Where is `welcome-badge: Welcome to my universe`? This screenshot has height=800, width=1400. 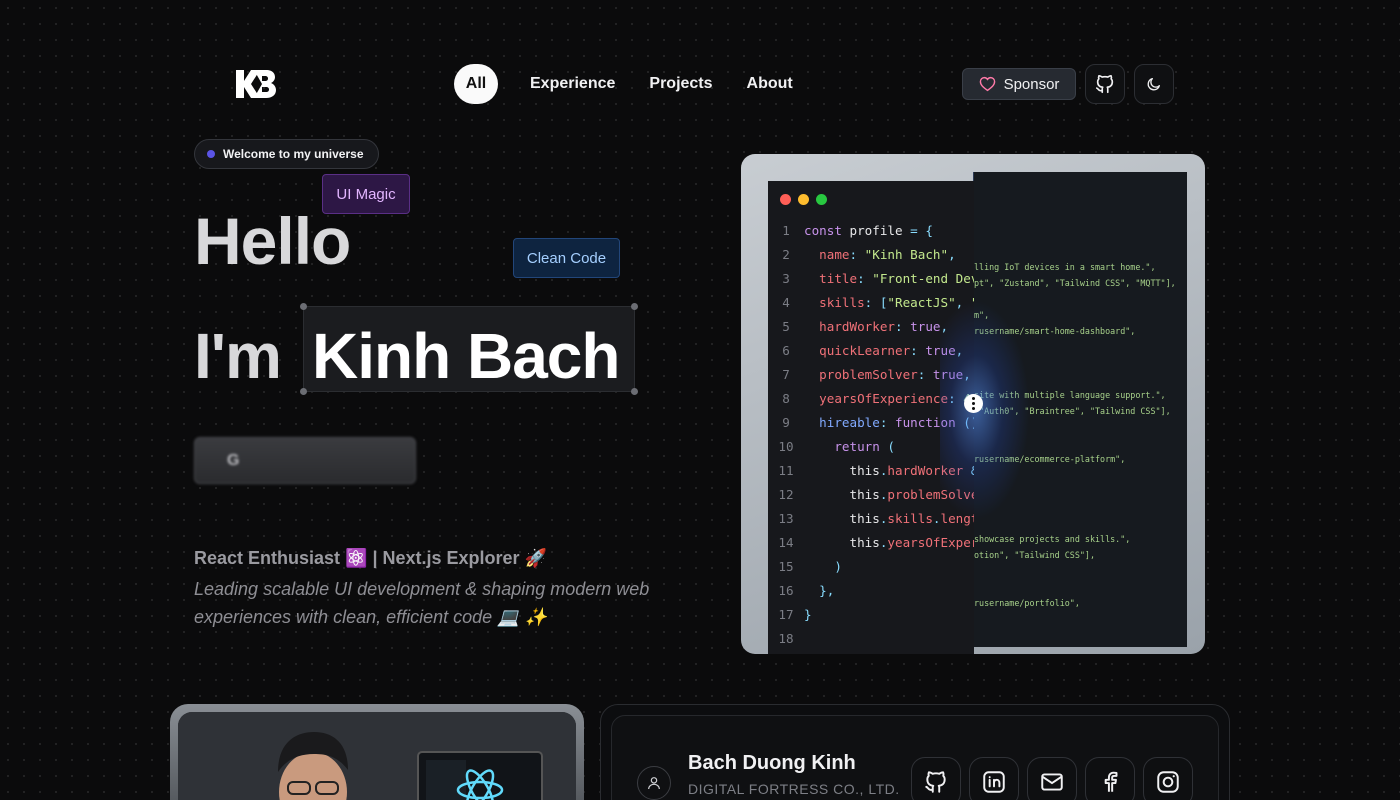 welcome-badge: Welcome to my universe is located at coordinates (286, 154).